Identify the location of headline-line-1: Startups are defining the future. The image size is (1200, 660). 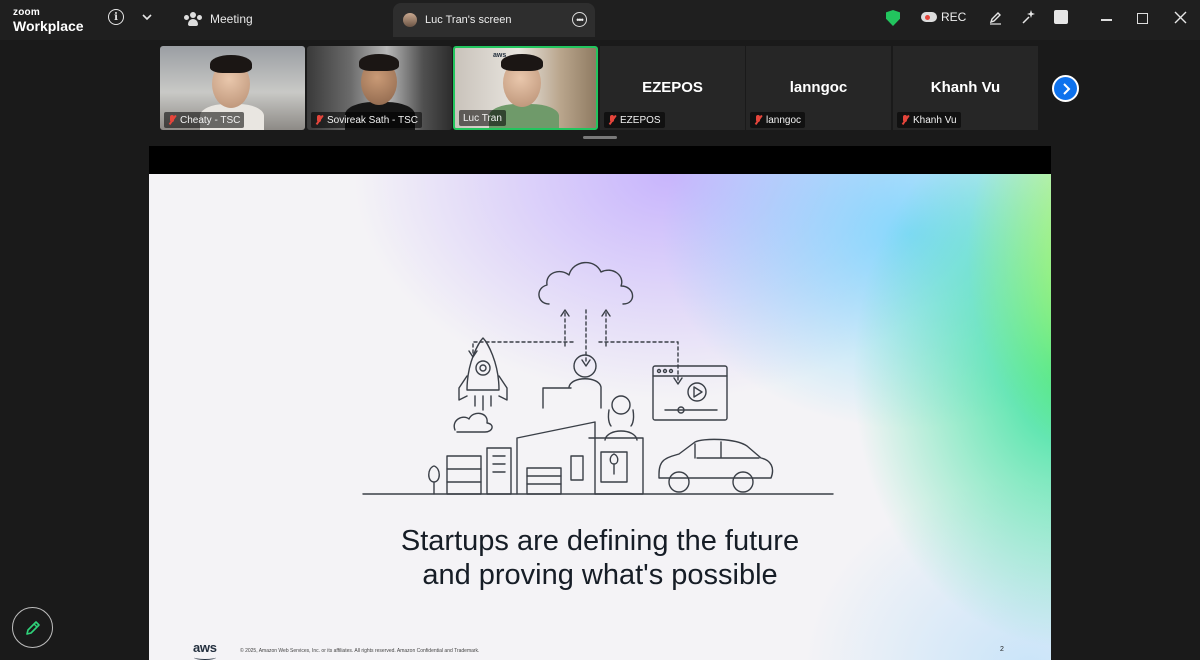
(600, 541).